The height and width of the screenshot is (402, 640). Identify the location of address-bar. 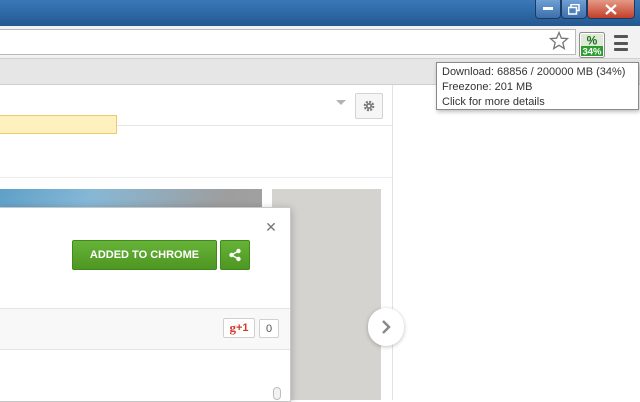
(288, 42).